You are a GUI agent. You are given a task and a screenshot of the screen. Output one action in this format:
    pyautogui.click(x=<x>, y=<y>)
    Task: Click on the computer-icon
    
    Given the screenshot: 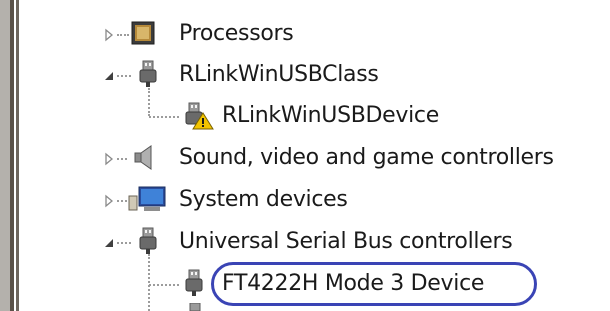 What is the action you would take?
    pyautogui.click(x=147, y=198)
    